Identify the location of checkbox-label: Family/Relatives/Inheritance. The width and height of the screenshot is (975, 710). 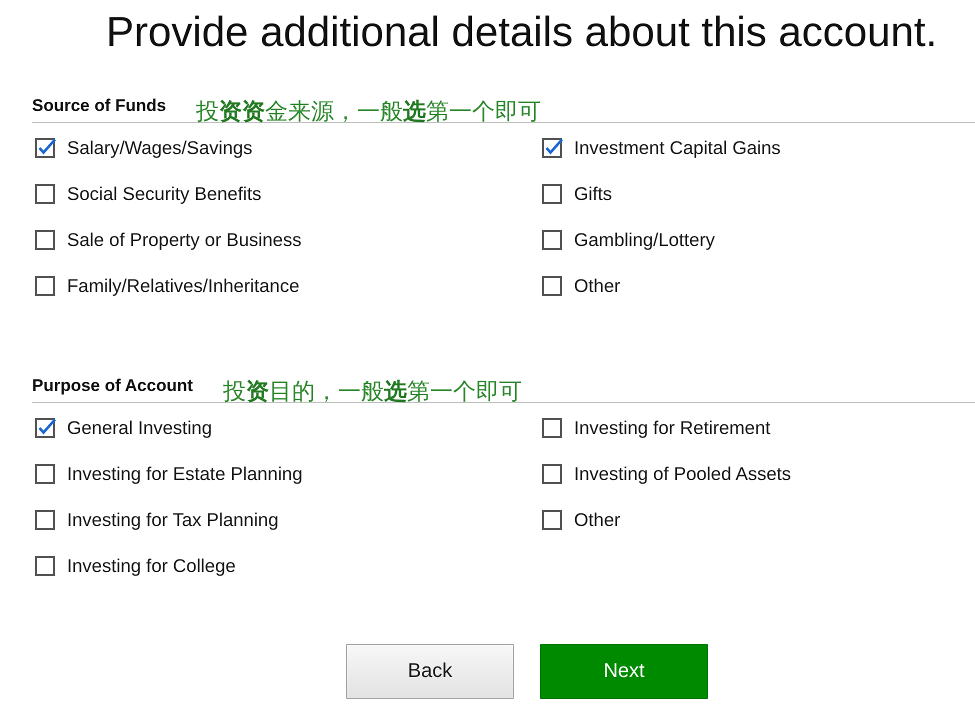
(183, 286).